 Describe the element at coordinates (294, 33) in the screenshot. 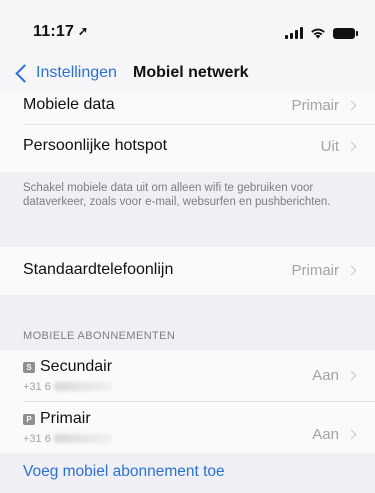

I see `cellular-signal-icon` at that location.